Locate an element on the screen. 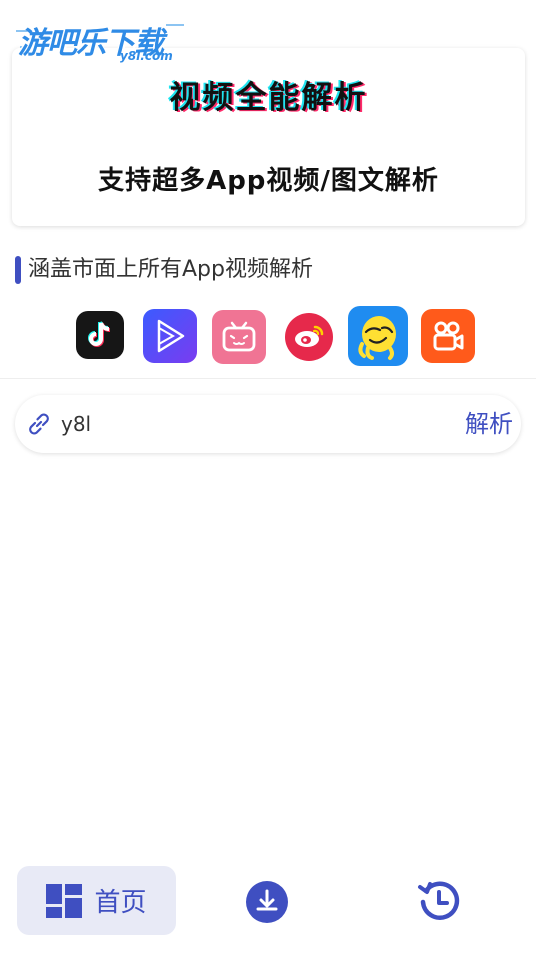 This screenshot has width=536, height=953. bilibili-icon is located at coordinates (239, 337).